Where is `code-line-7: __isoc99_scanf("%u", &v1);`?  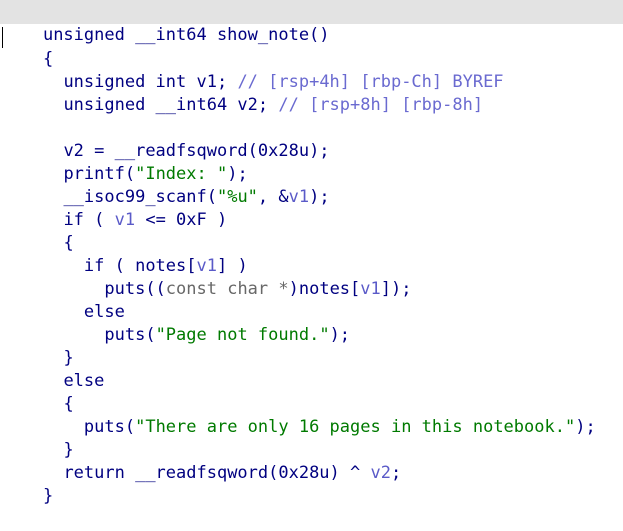 code-line-7: __isoc99_scanf("%u", &v1); is located at coordinates (165, 185).